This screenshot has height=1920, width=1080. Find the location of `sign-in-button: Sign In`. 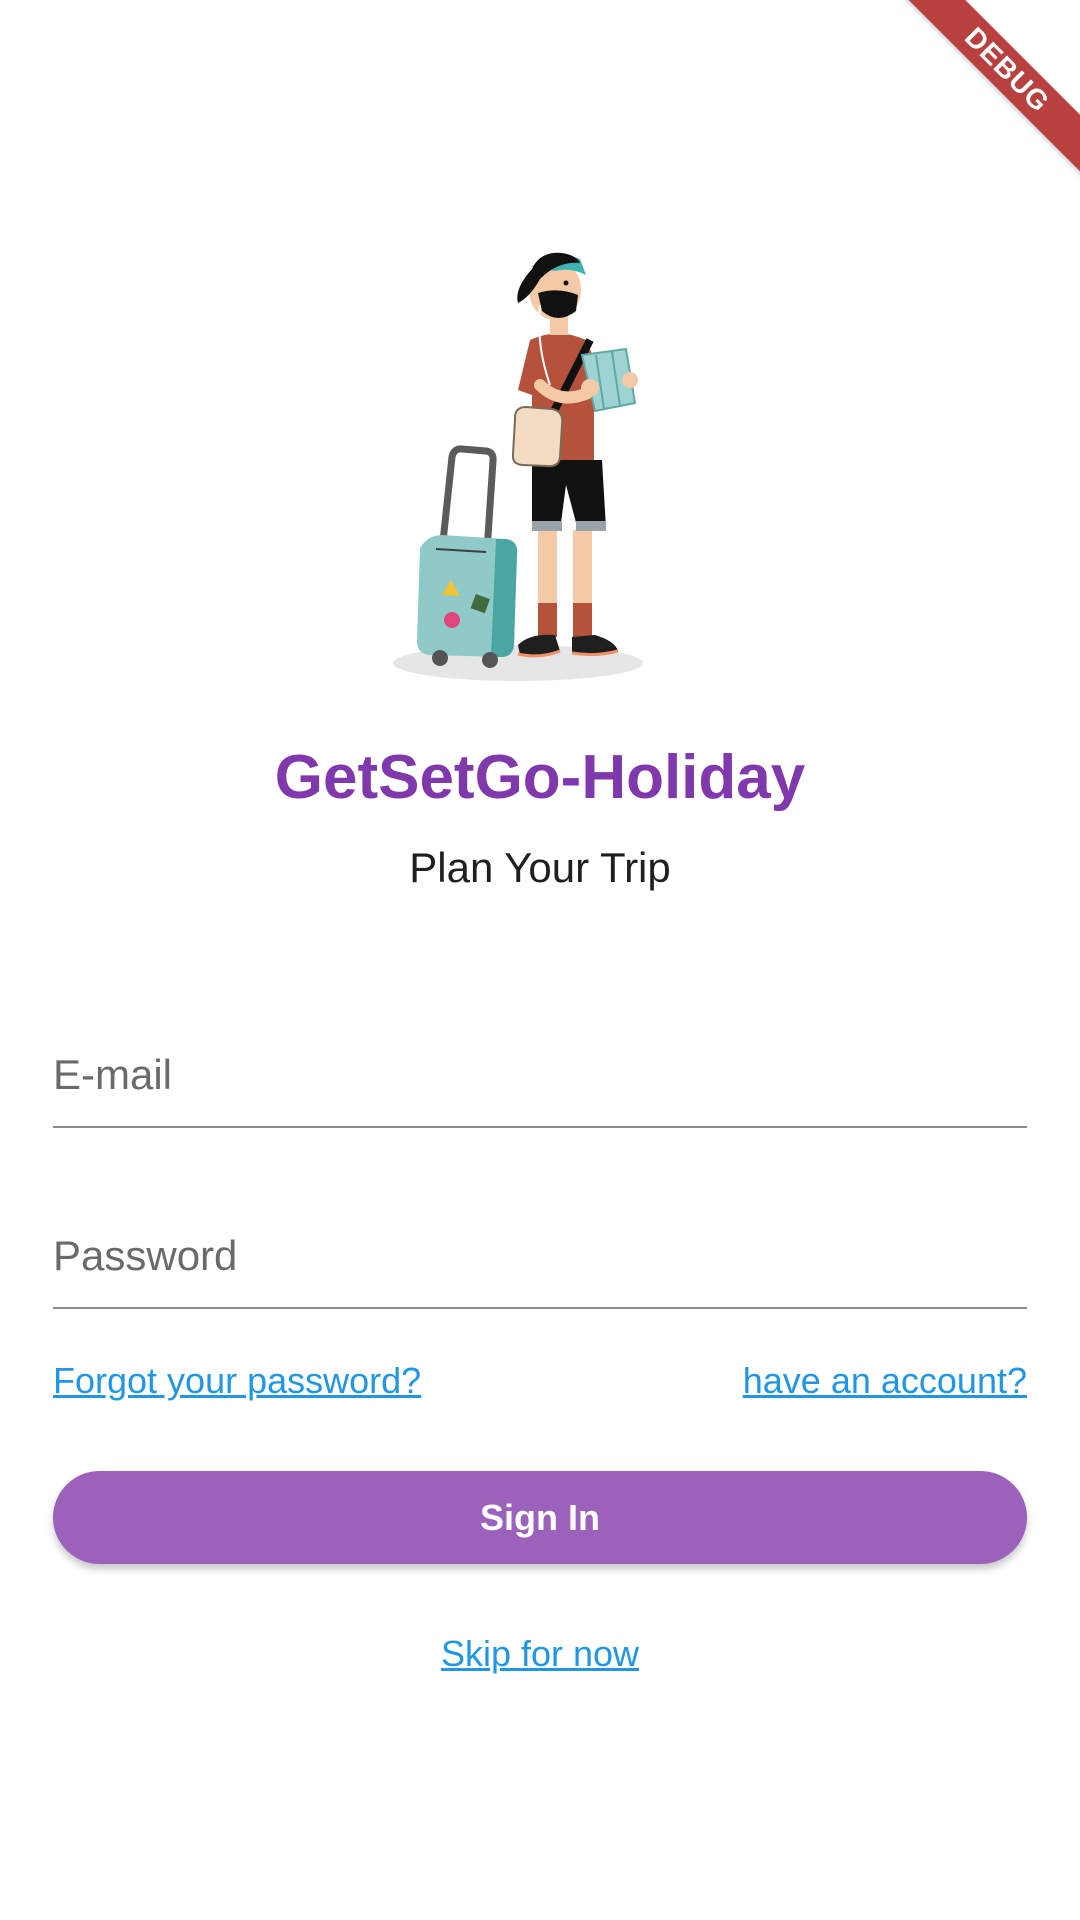

sign-in-button: Sign In is located at coordinates (540, 1517).